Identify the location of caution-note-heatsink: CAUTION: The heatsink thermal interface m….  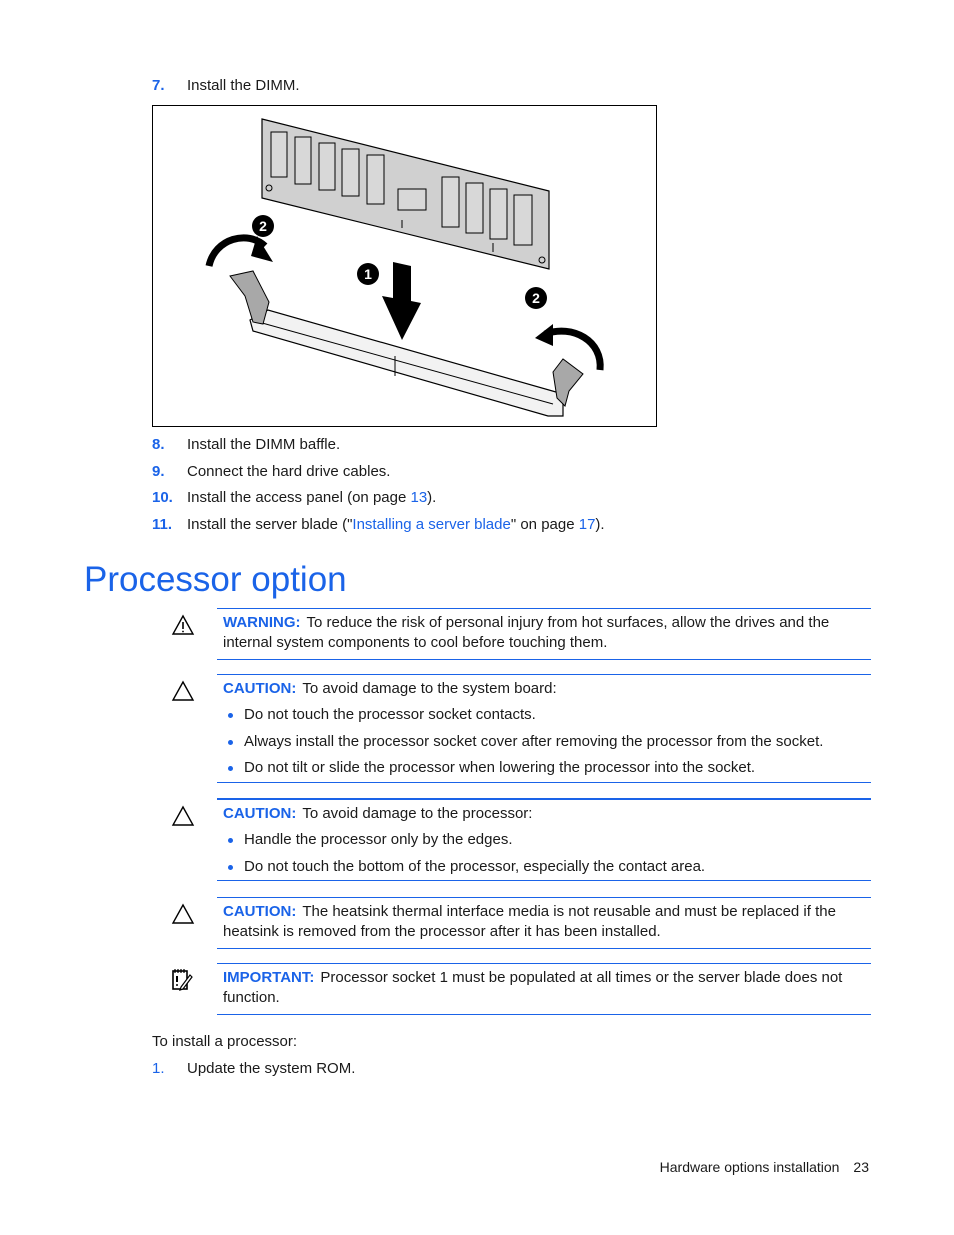
(544, 923).